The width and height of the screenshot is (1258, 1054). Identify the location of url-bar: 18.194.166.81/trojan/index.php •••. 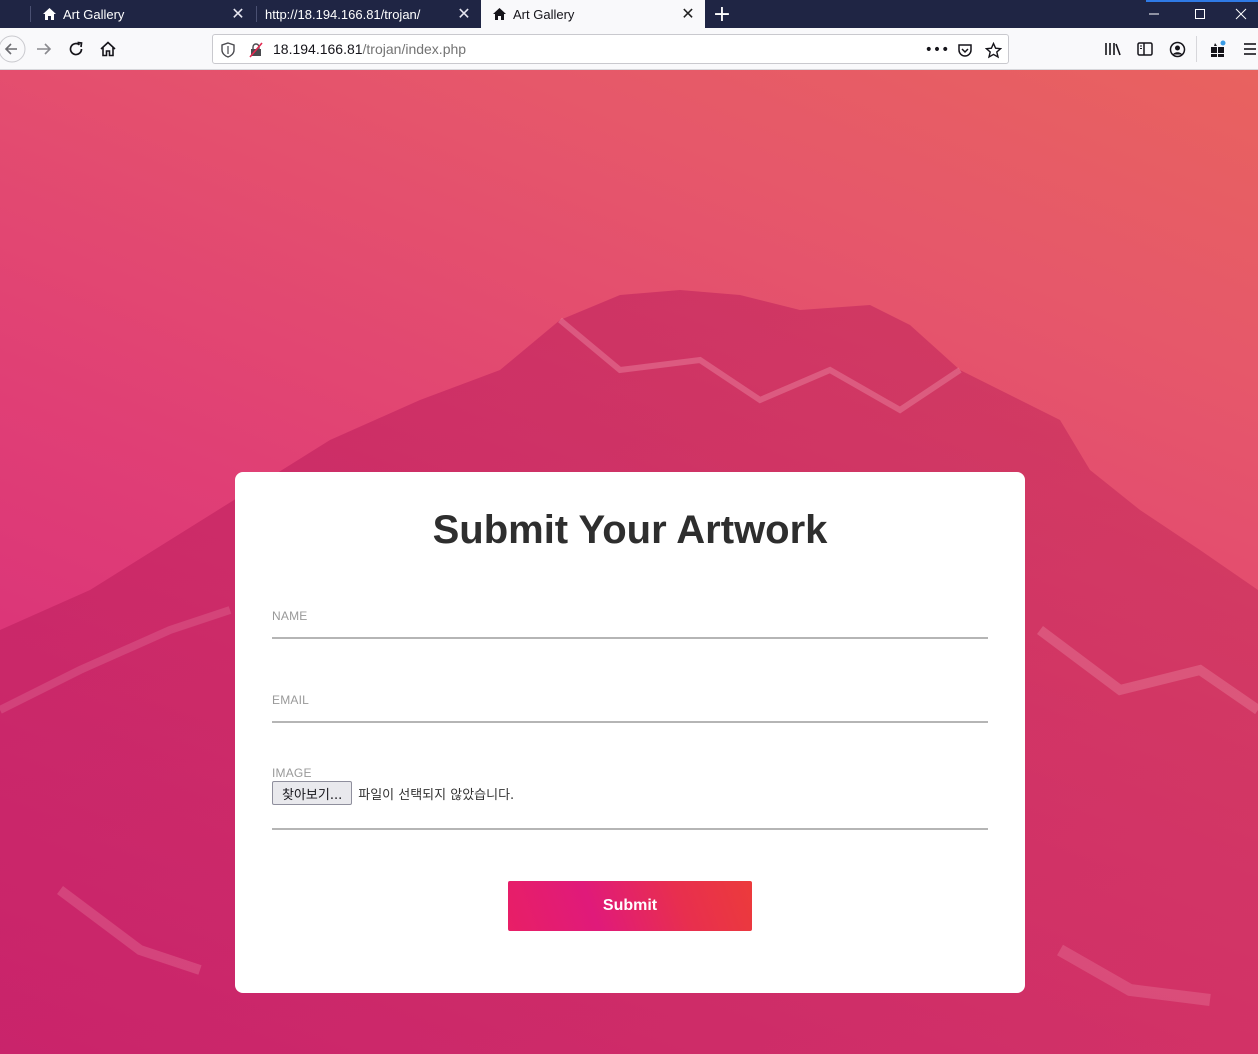
(610, 49).